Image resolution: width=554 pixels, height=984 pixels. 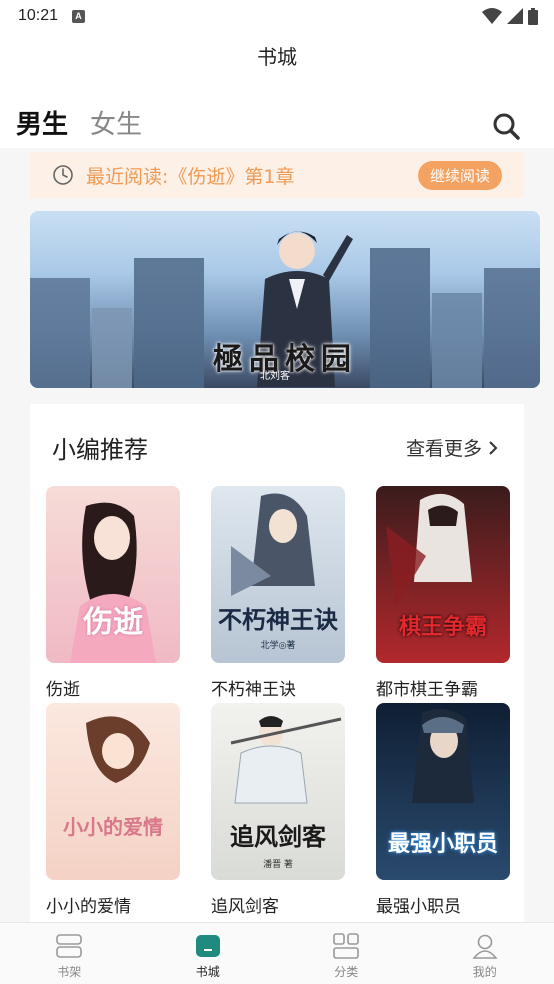 What do you see at coordinates (79, 122) in the screenshot?
I see `gender-tabs: 男生 女生` at bounding box center [79, 122].